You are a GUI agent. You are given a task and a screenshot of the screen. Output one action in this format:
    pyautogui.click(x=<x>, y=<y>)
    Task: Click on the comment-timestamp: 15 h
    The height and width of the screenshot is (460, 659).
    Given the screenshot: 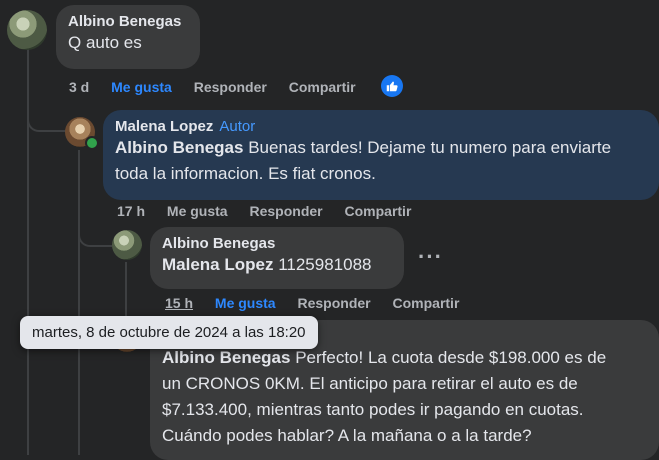 What is the action you would take?
    pyautogui.click(x=179, y=303)
    